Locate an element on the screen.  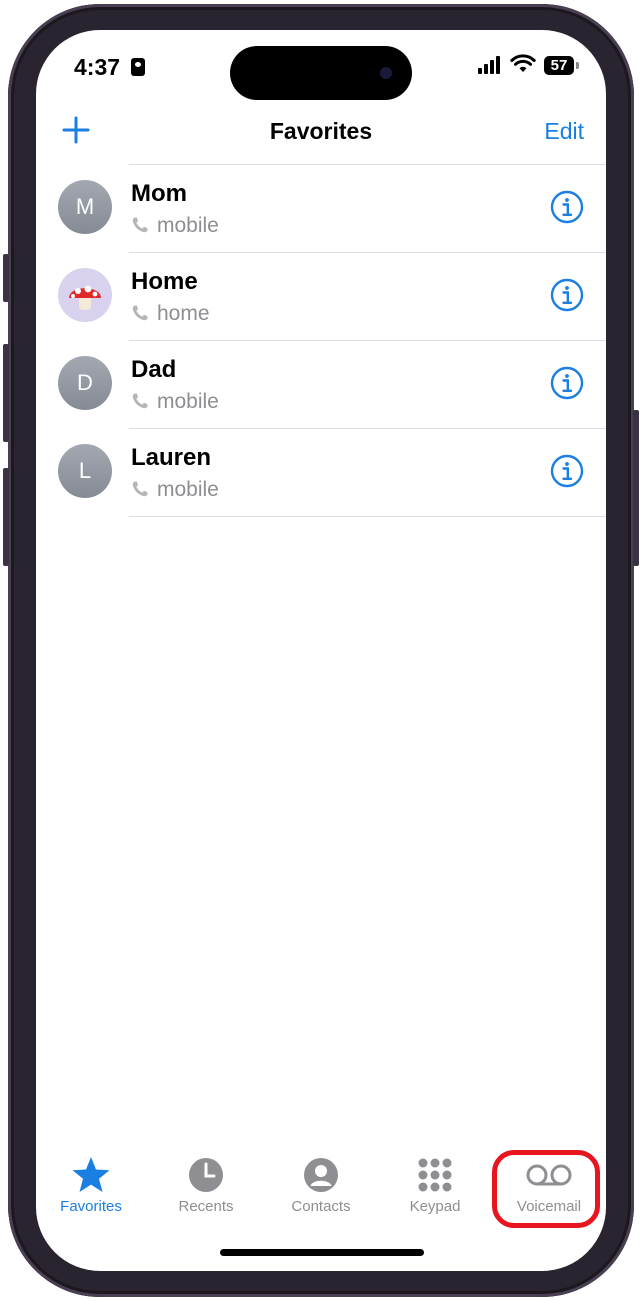
clock-icon is located at coordinates (206, 1175).